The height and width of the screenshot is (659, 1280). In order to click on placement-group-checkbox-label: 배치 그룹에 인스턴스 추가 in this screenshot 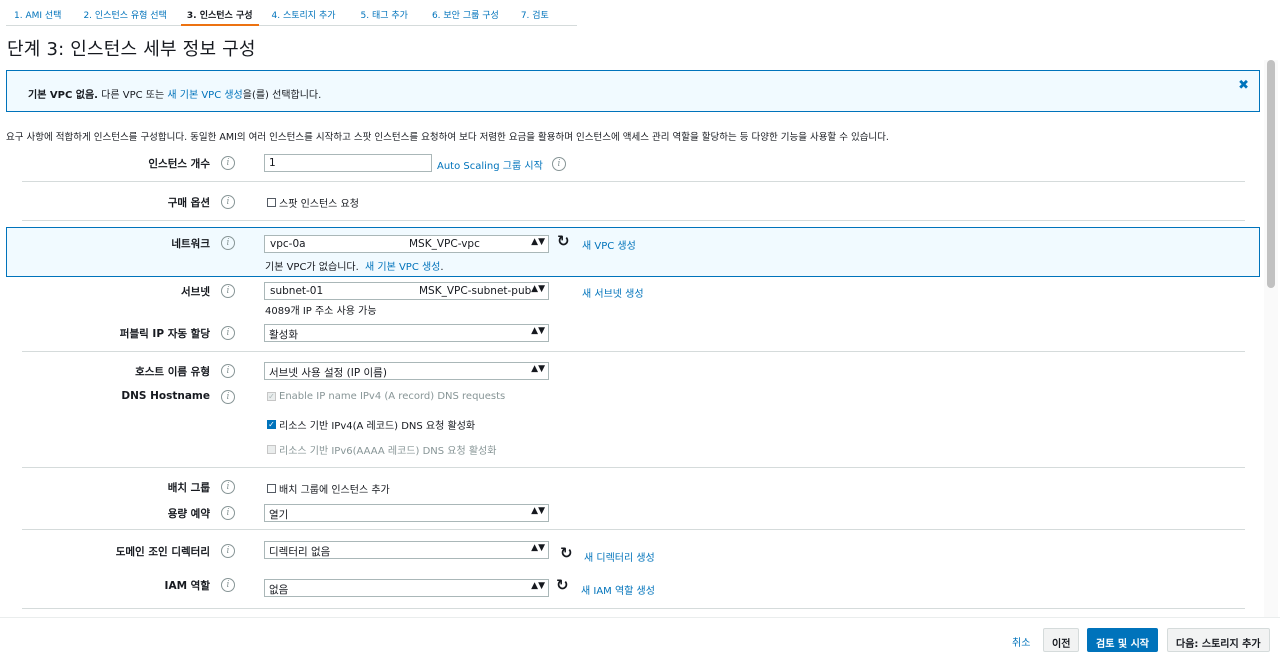, I will do `click(334, 490)`.